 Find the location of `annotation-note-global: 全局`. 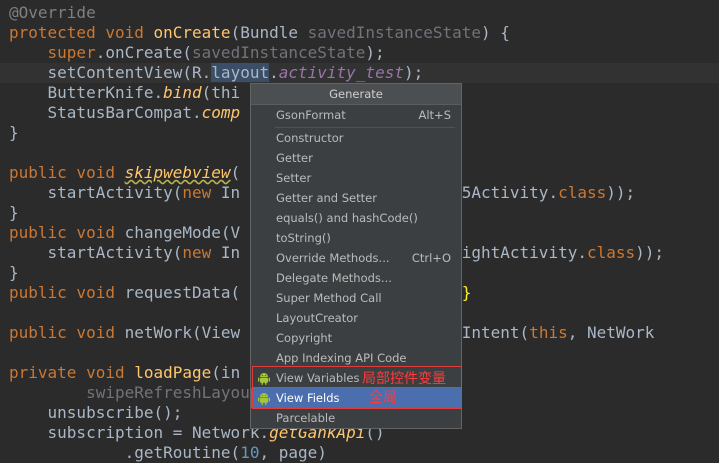

annotation-note-global: 全局 is located at coordinates (383, 398).